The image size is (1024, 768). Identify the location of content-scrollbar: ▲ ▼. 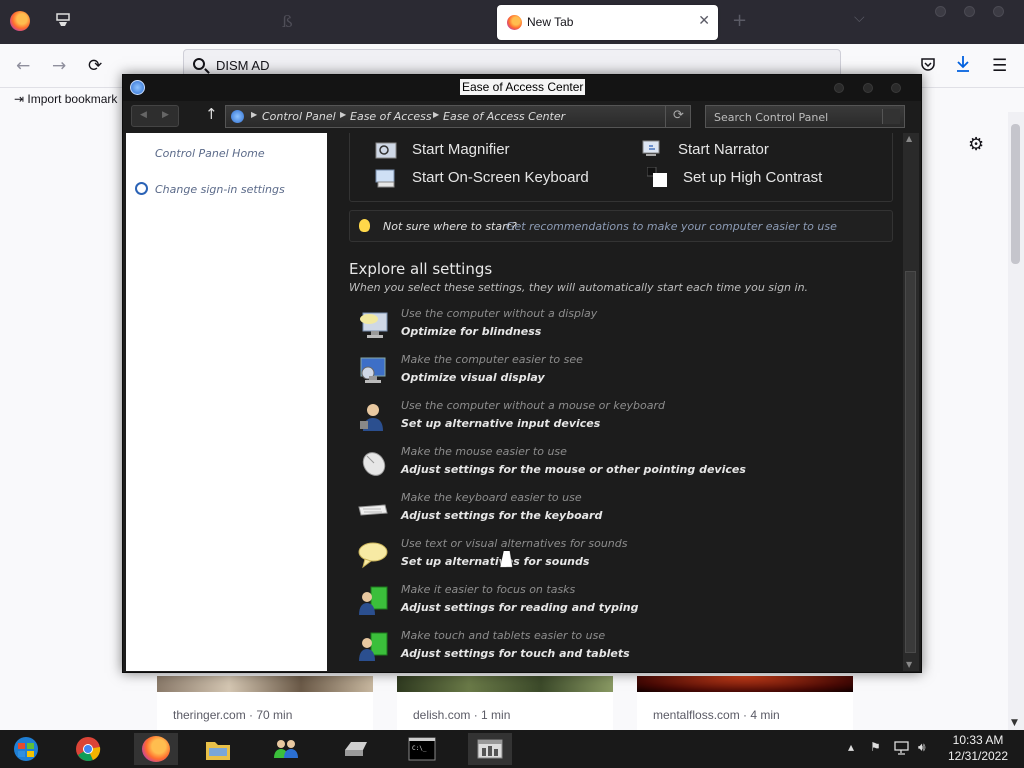
(911, 402).